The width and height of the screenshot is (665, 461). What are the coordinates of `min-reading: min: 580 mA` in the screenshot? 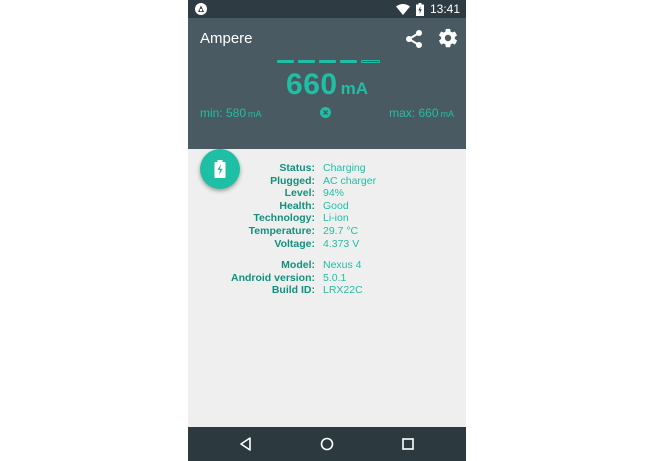 It's located at (231, 113).